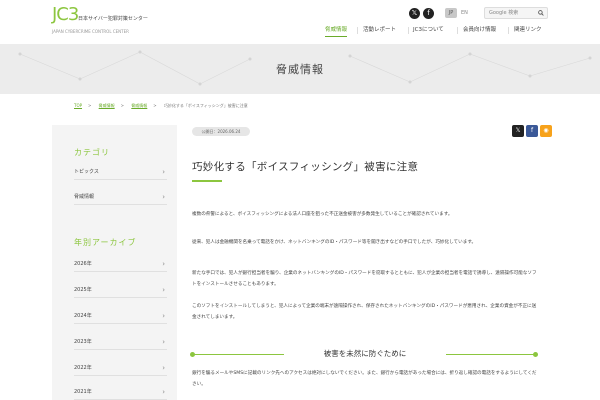 This screenshot has width=600, height=400. I want to click on publish-date: 公開日：2026.06.24, so click(221, 131).